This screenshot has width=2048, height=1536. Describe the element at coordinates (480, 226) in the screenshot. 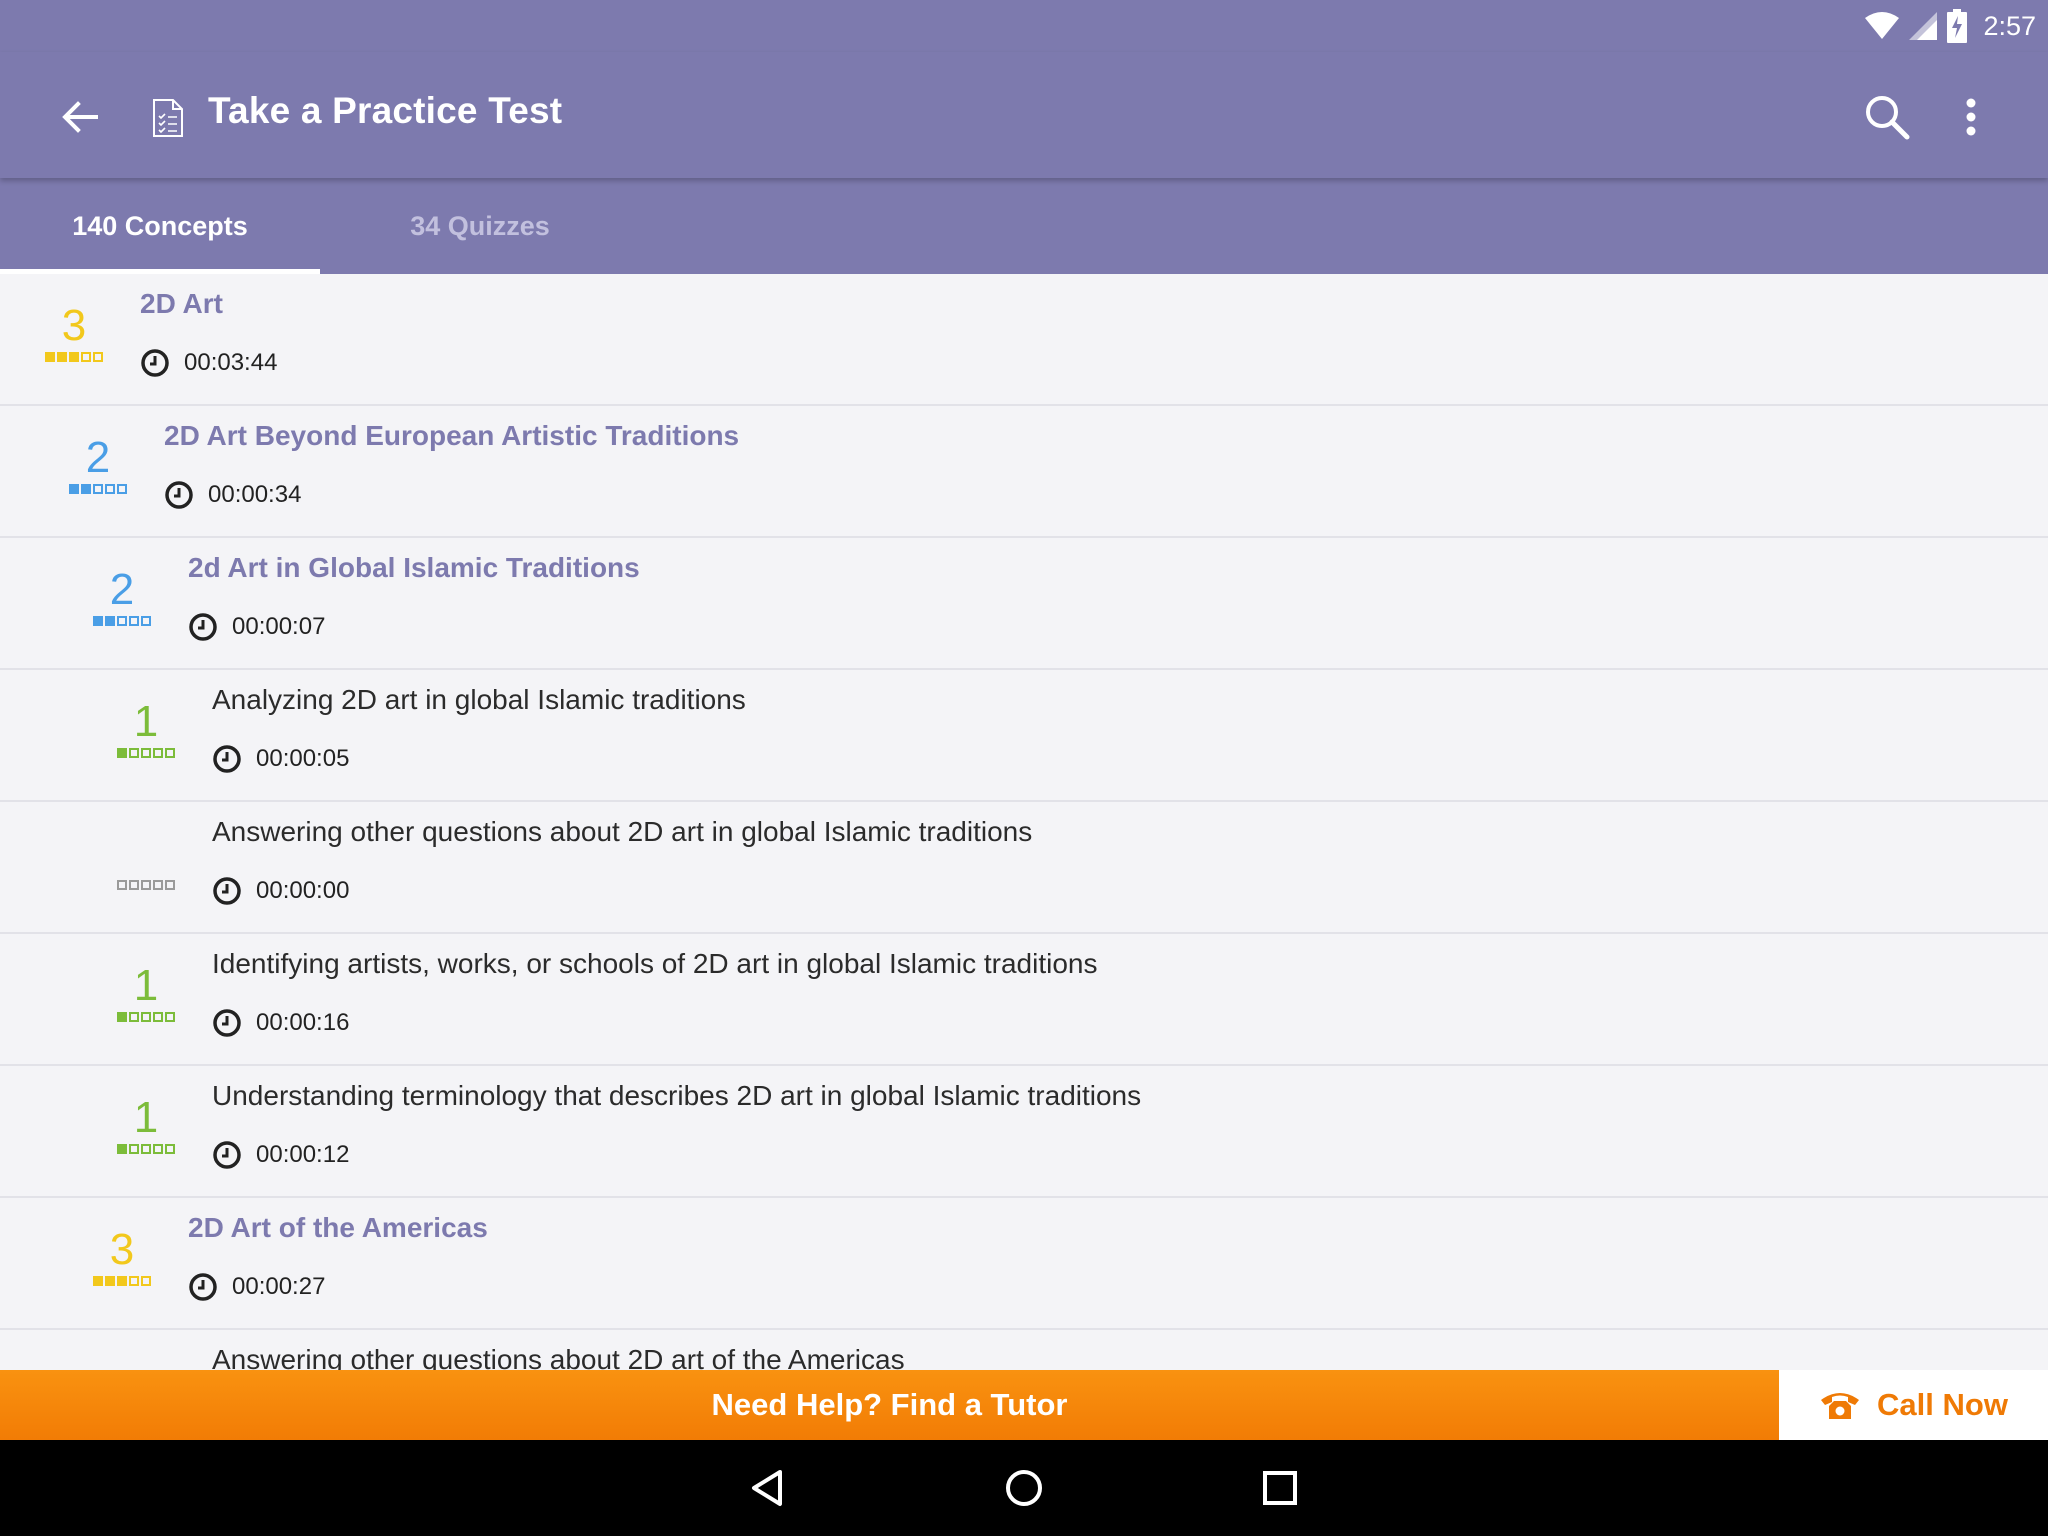

I see `tab-quizzes: 34 Quizzes` at that location.